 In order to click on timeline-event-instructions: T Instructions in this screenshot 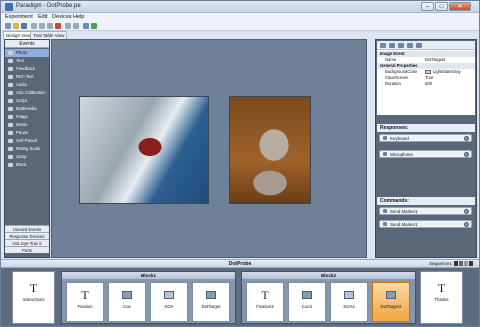, I will do `click(33, 297)`.